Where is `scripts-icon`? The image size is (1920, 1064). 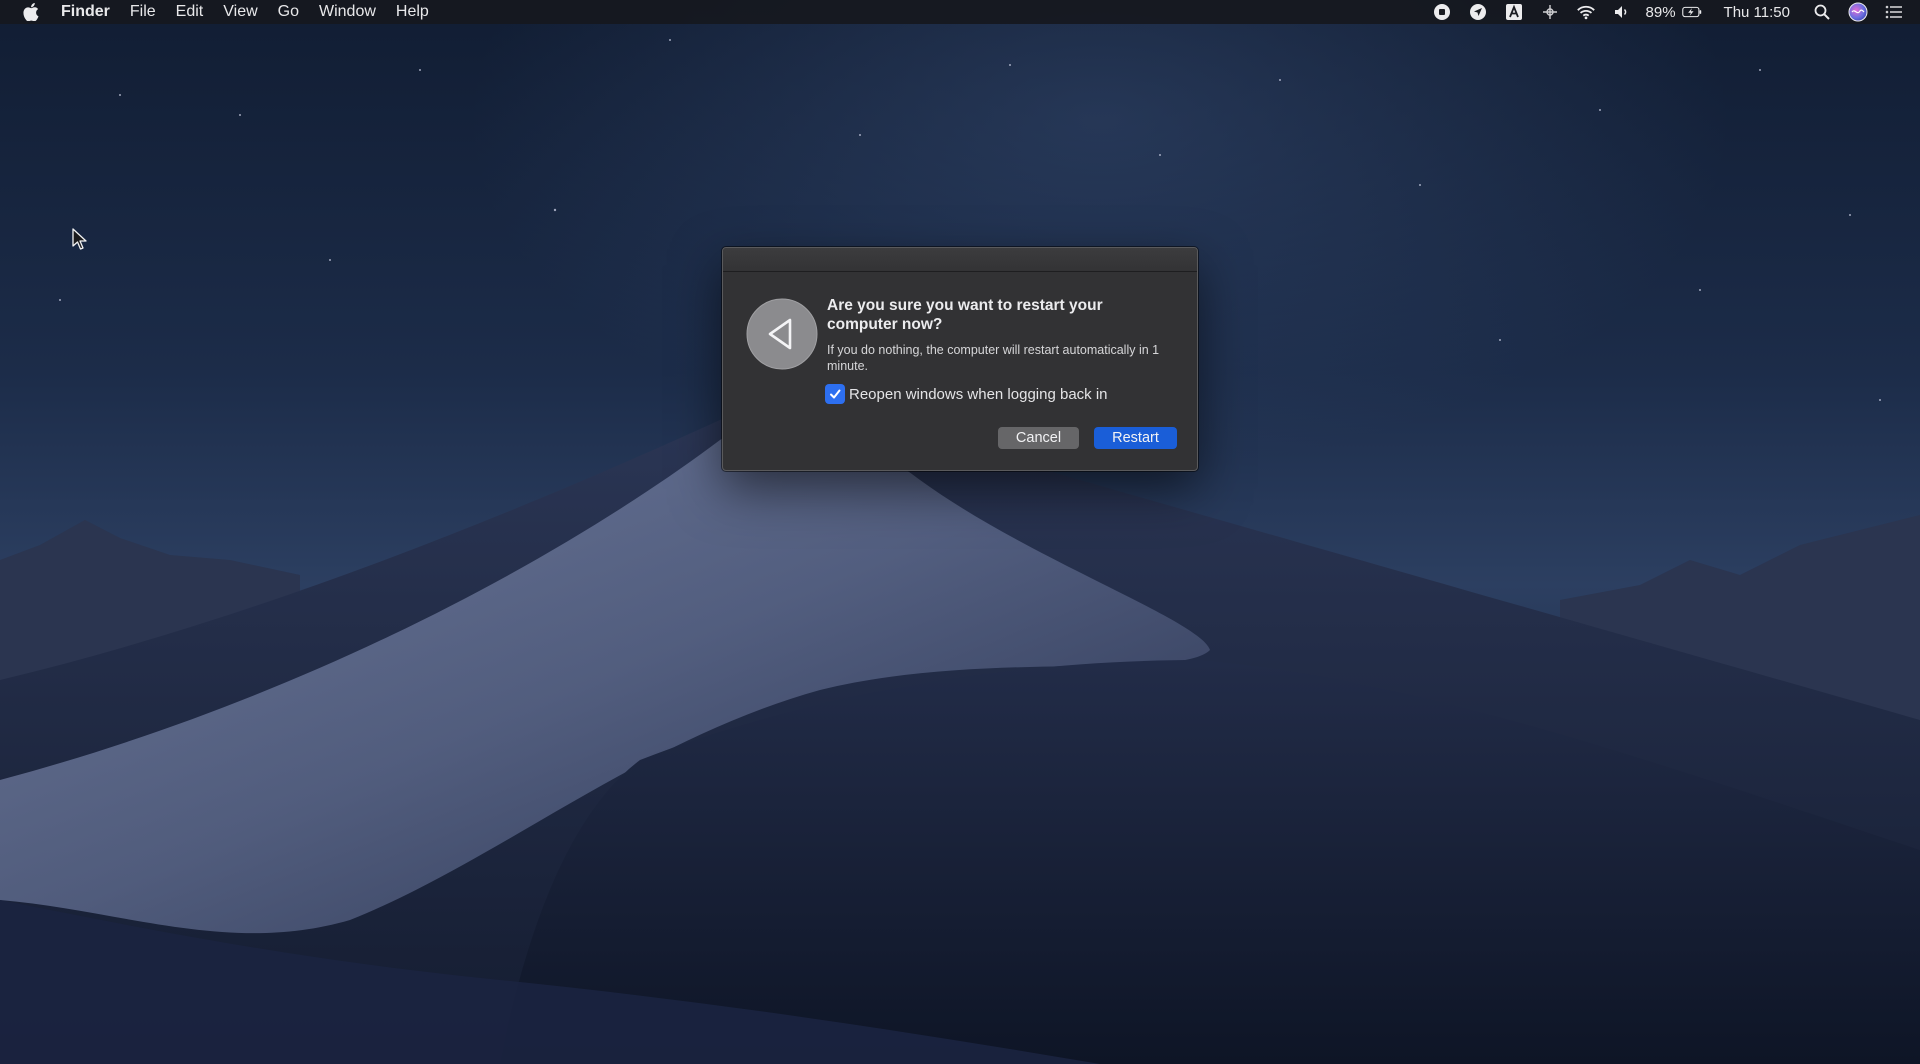
scripts-icon is located at coordinates (1550, 12).